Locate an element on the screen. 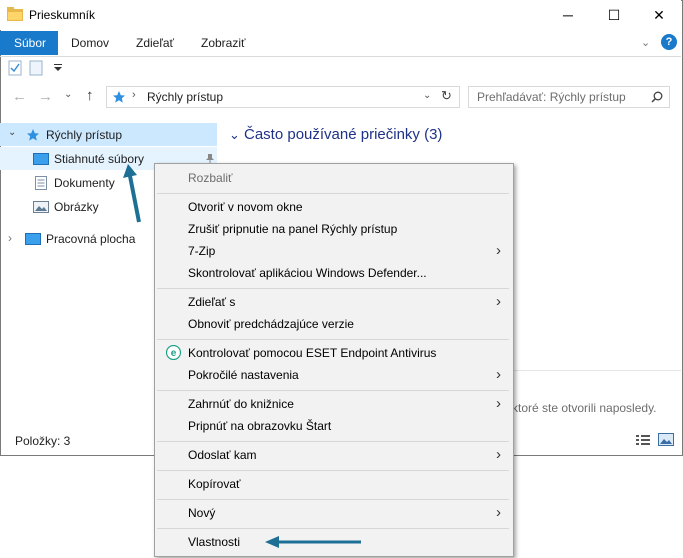 This screenshot has height=558, width=683. maximize-button: ☐ is located at coordinates (614, 15).